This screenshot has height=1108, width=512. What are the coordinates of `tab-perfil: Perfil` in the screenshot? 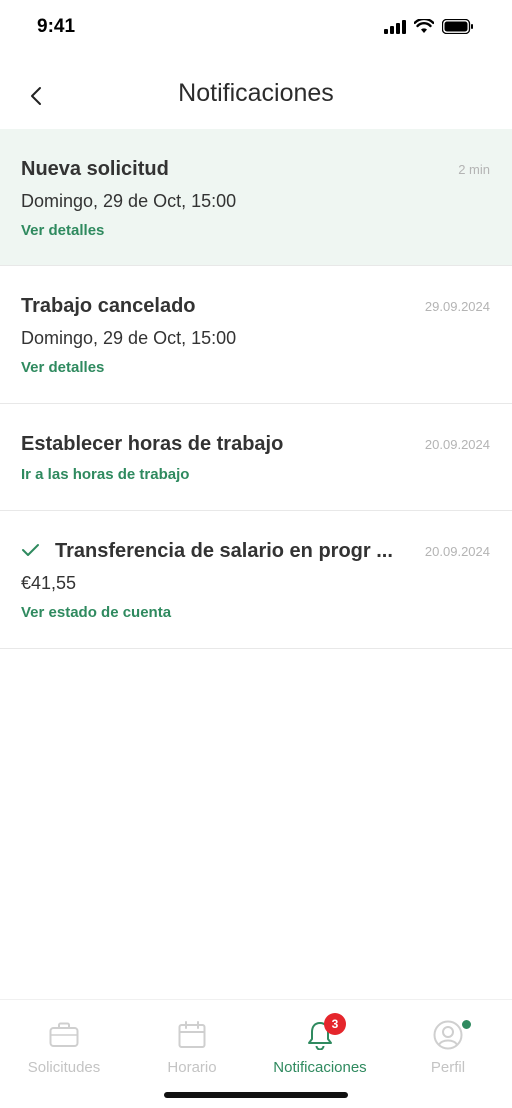 It's located at (448, 1047).